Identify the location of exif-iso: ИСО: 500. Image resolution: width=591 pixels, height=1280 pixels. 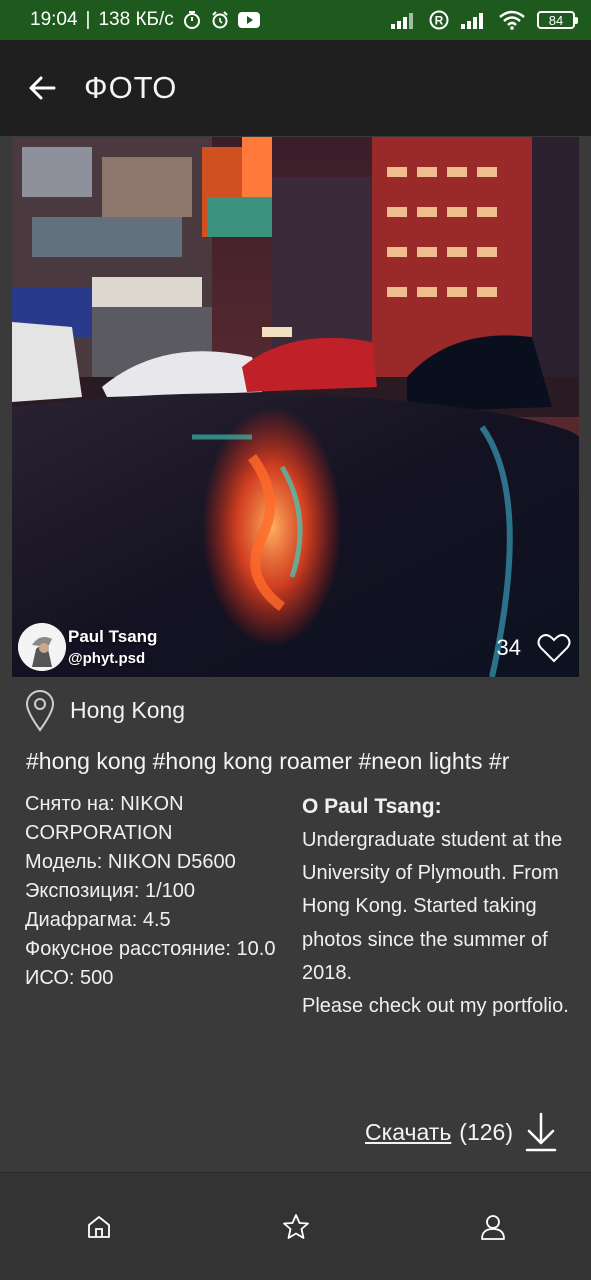
(69, 978).